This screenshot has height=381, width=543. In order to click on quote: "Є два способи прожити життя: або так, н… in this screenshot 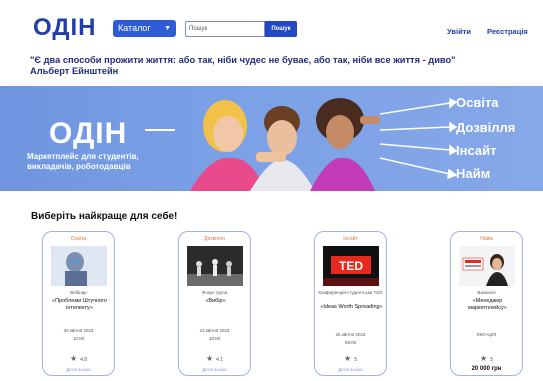, I will do `click(280, 66)`.